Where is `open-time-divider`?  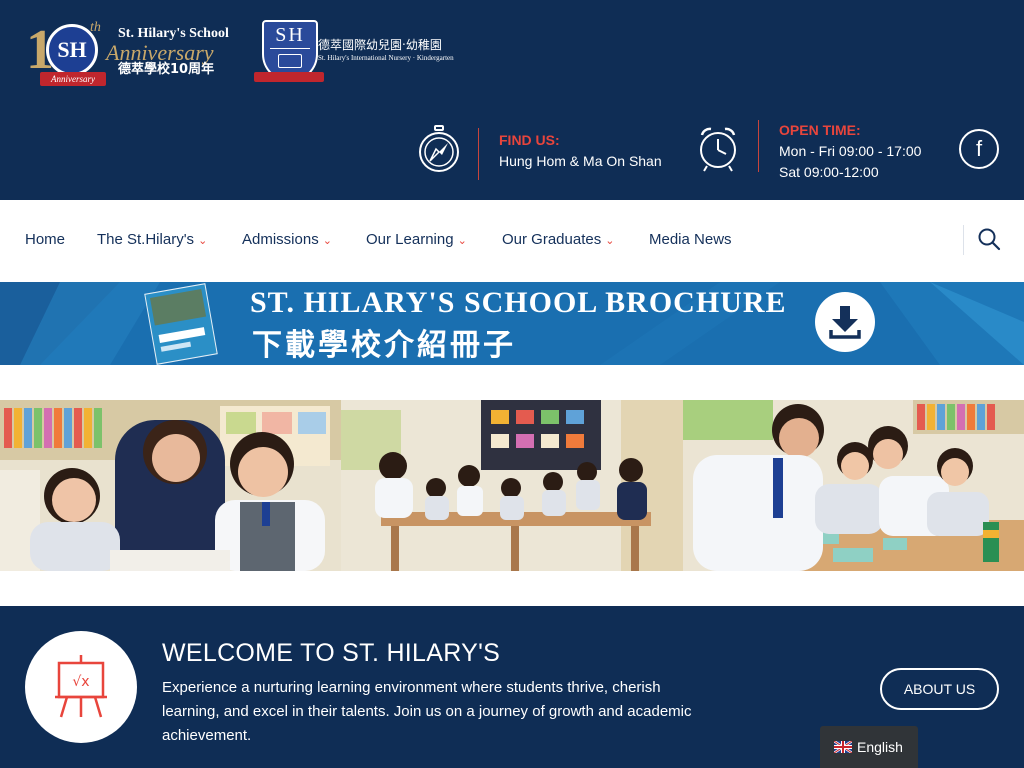
open-time-divider is located at coordinates (758, 146).